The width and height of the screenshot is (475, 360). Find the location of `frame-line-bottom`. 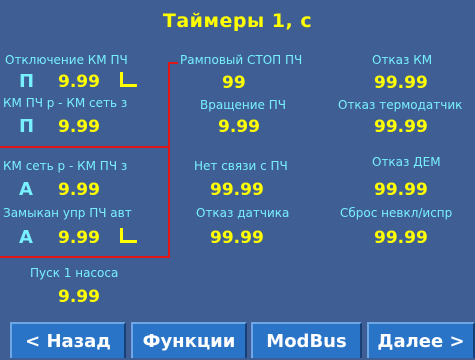

frame-line-bottom is located at coordinates (85, 257).